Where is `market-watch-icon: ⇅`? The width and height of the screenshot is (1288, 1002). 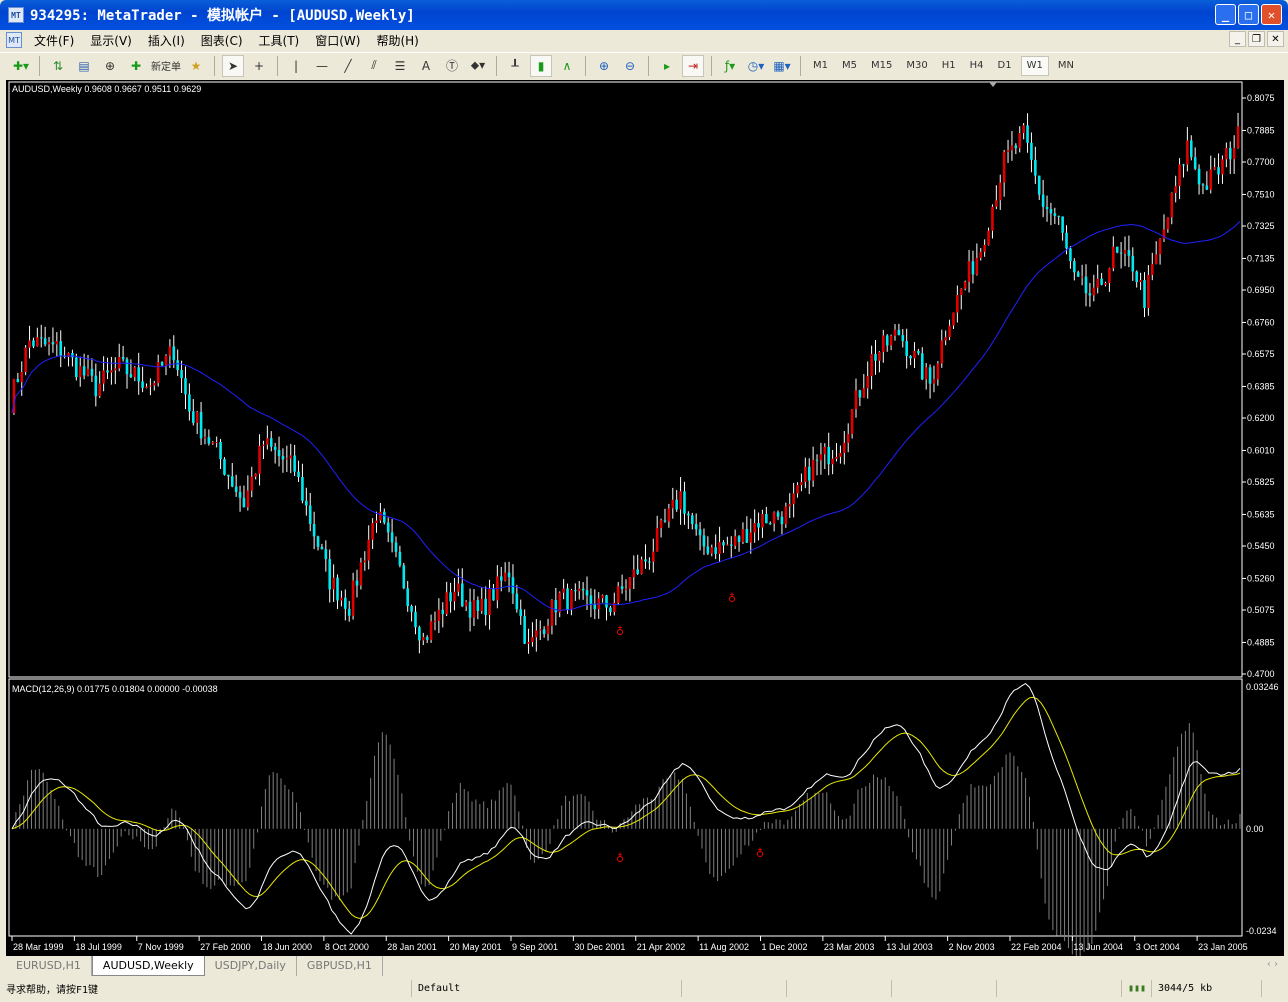 market-watch-icon: ⇅ is located at coordinates (58, 66).